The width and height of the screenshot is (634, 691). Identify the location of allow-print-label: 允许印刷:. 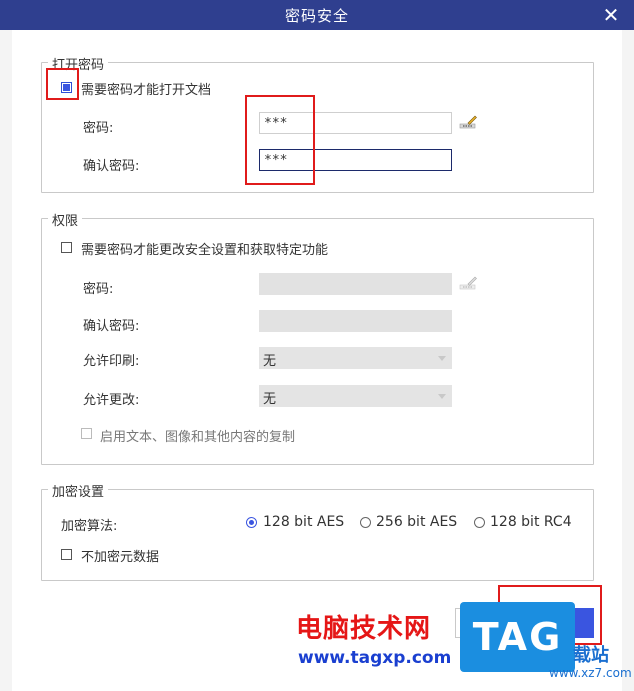
(111, 361).